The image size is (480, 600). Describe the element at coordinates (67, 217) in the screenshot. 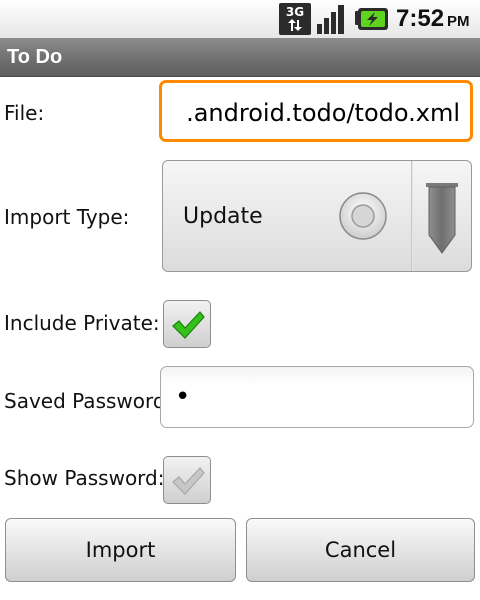

I see `import-type-label: Import Type:` at that location.